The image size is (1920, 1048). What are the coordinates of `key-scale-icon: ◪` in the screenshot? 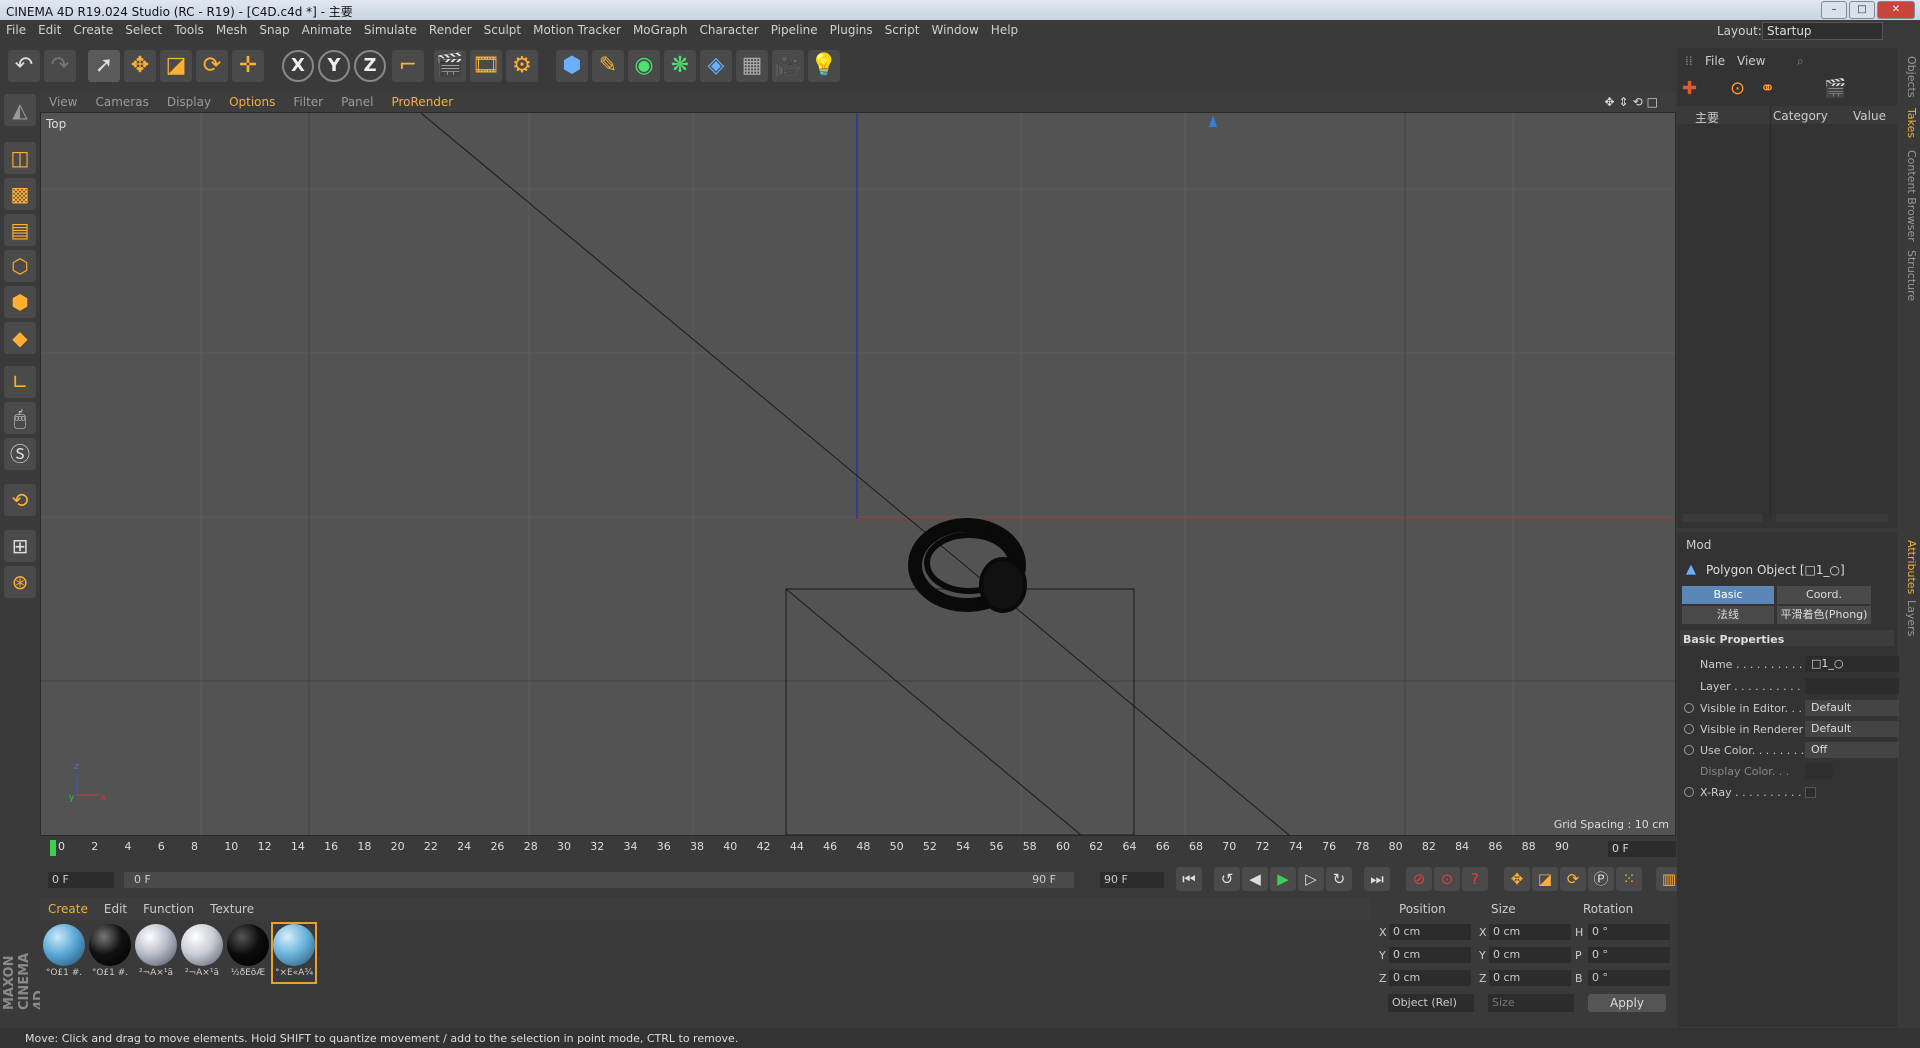 It's located at (1545, 879).